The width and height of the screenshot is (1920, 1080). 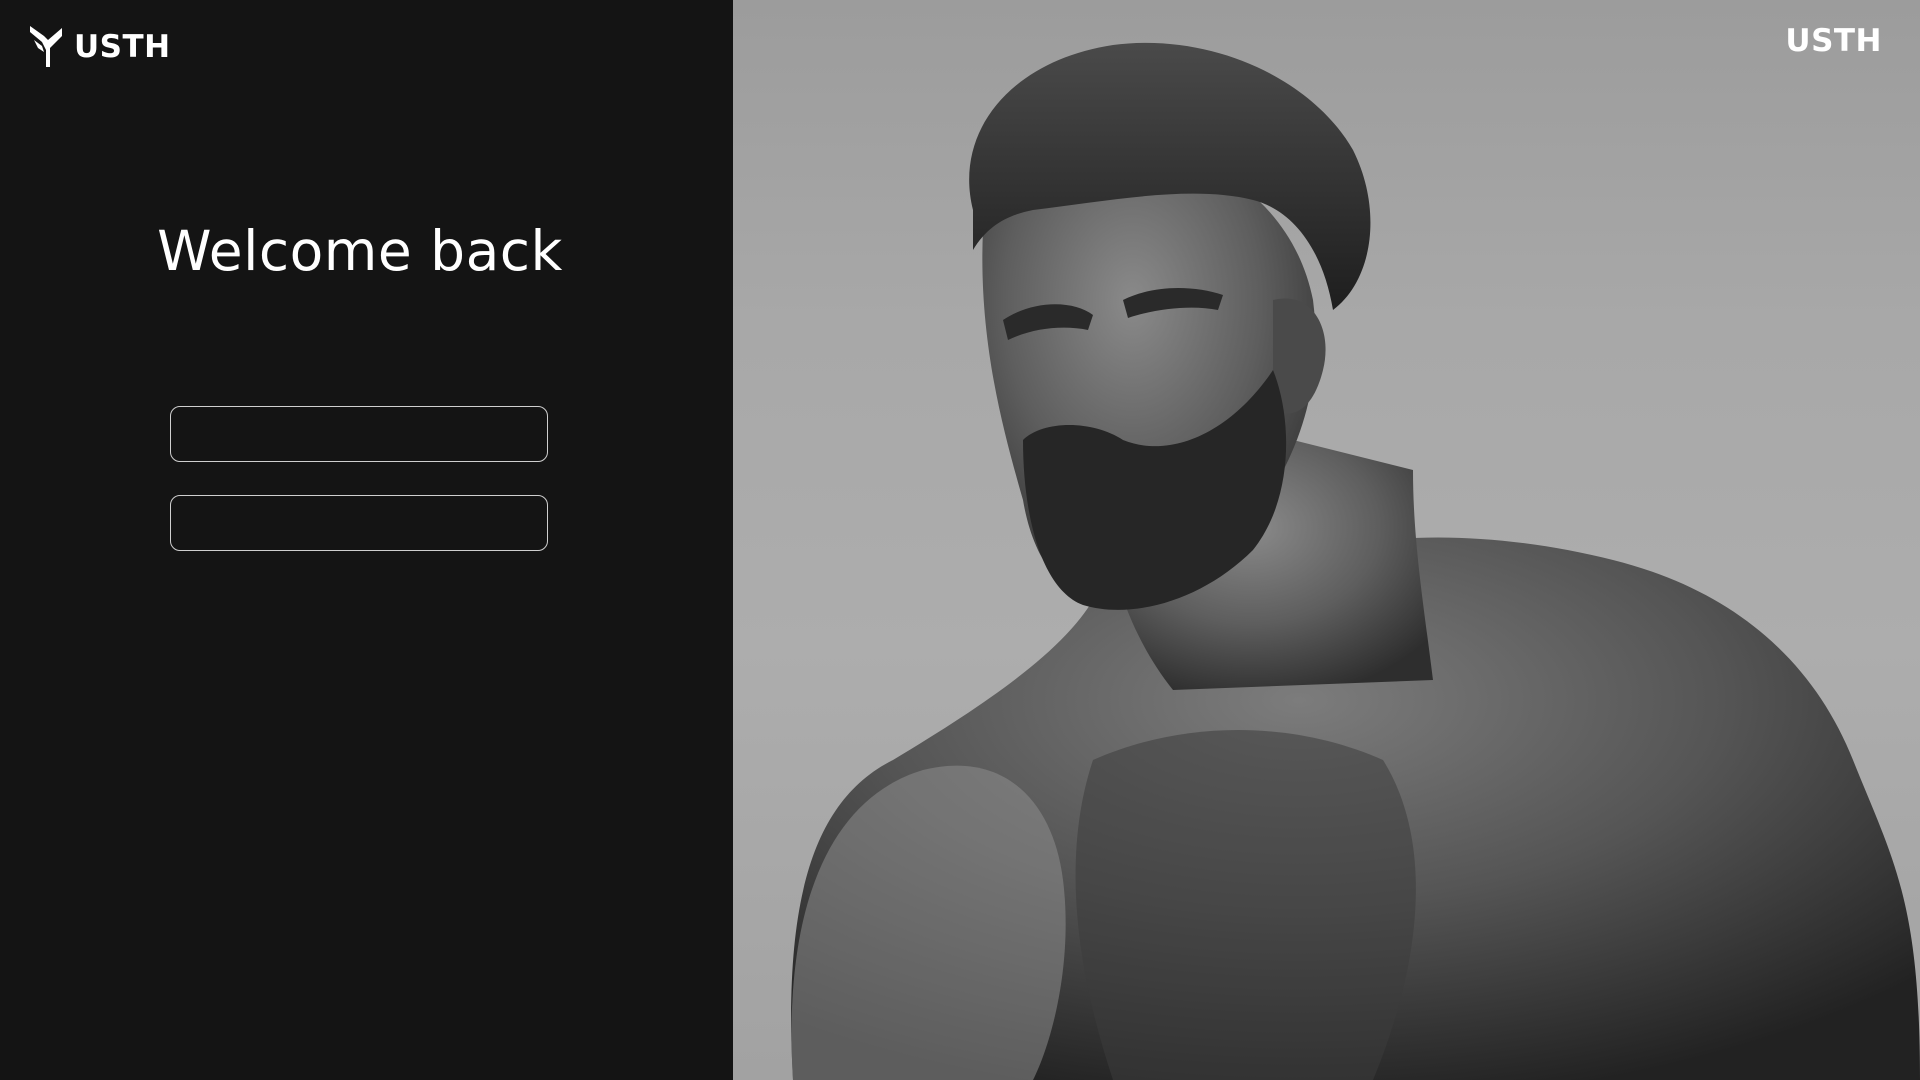 What do you see at coordinates (122, 46) in the screenshot?
I see `brand-name: USTH` at bounding box center [122, 46].